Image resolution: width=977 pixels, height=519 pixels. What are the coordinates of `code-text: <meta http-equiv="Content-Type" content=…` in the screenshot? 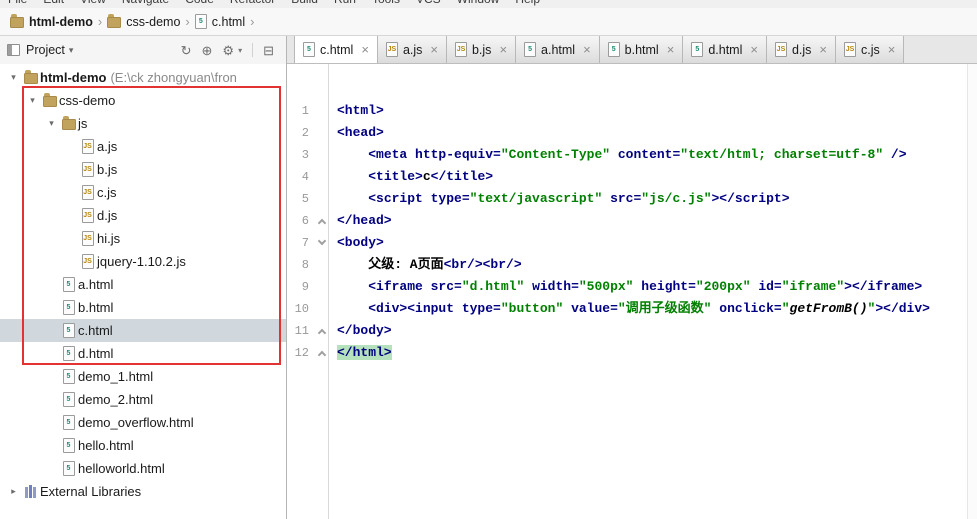 It's located at (637, 154).